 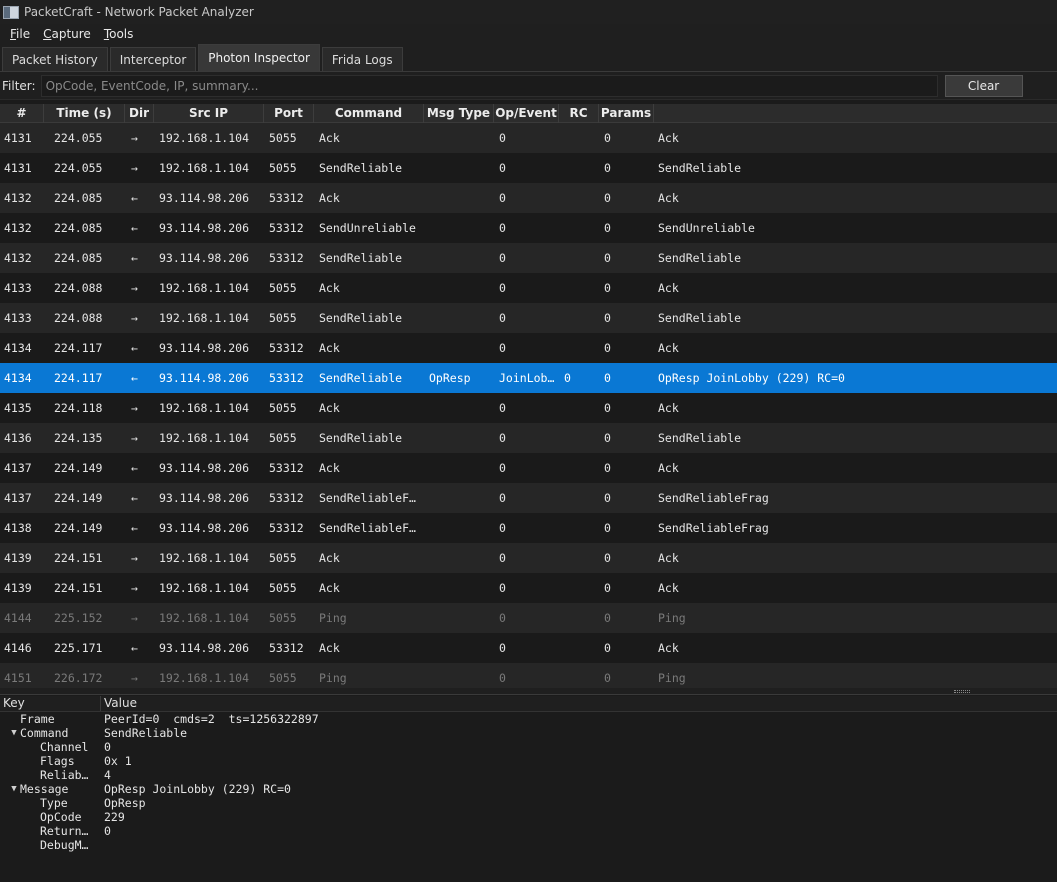 I want to click on table-row: 4151 226.172 → 192.168.1.104 5055 Ping 0 0 Ping, so click(x=528, y=675).